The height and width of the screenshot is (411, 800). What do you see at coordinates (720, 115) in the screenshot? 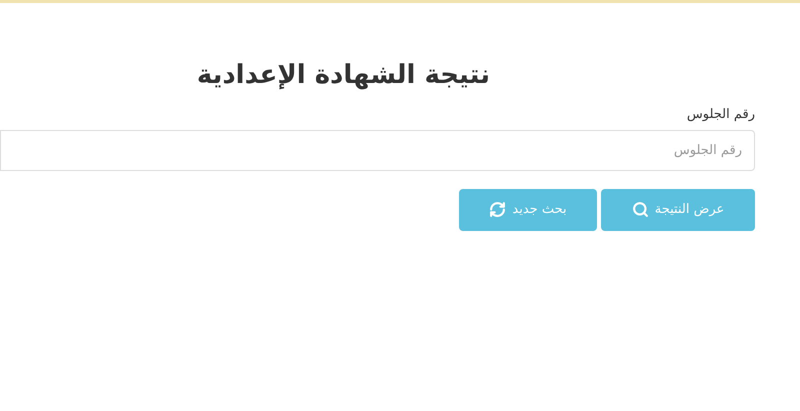
I see `field-label: رقم الجلوس` at bounding box center [720, 115].